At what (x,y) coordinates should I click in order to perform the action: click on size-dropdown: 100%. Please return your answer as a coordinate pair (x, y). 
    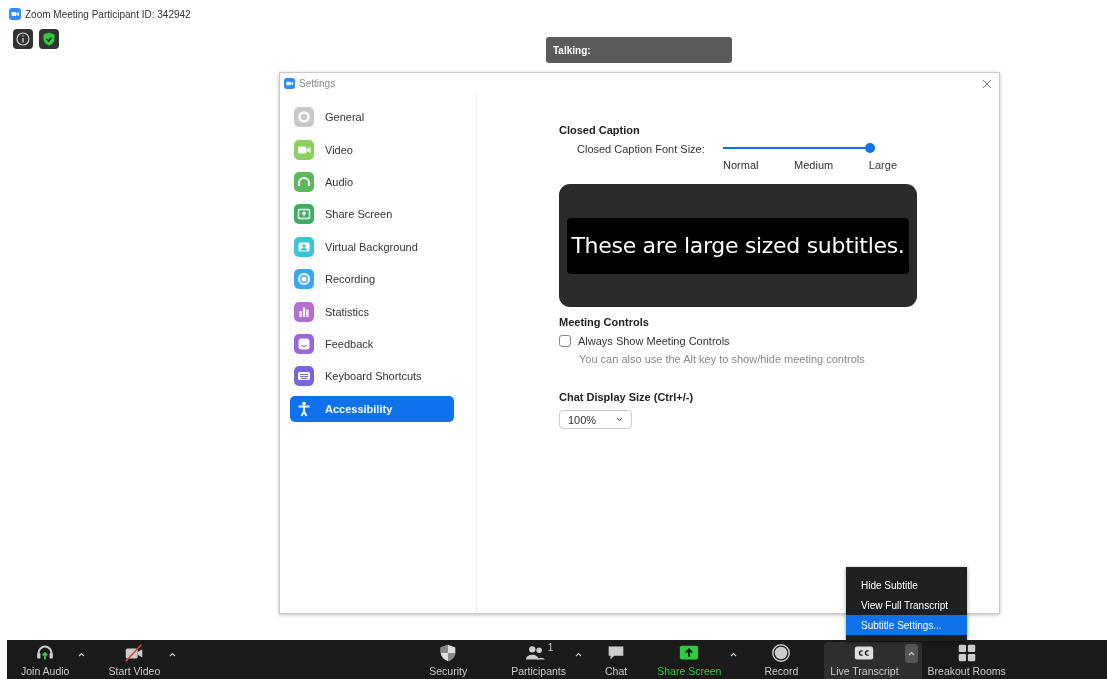
    Looking at the image, I should click on (595, 419).